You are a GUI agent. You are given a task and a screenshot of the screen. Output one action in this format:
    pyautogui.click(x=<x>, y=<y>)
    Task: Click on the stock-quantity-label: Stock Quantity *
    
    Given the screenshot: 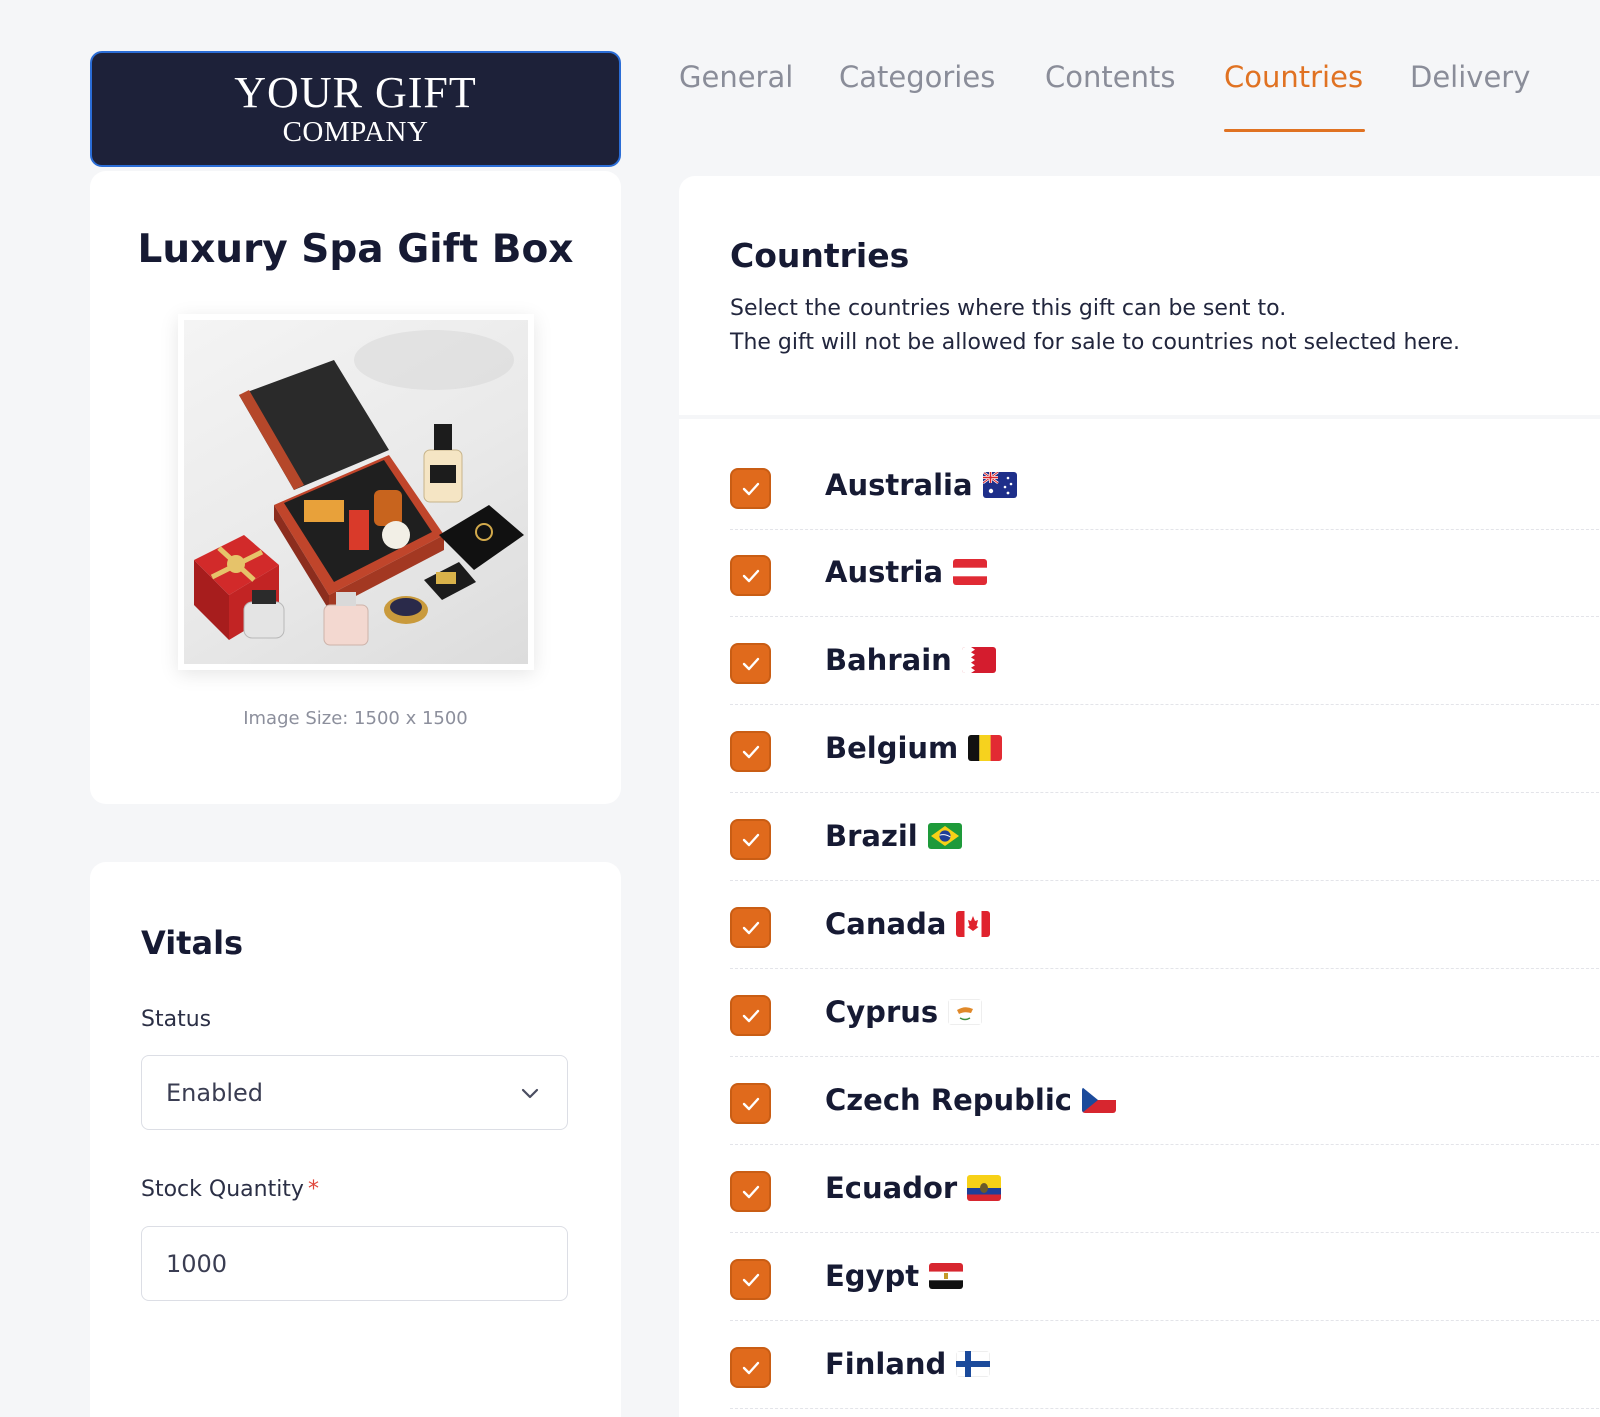 What is the action you would take?
    pyautogui.click(x=230, y=1189)
    